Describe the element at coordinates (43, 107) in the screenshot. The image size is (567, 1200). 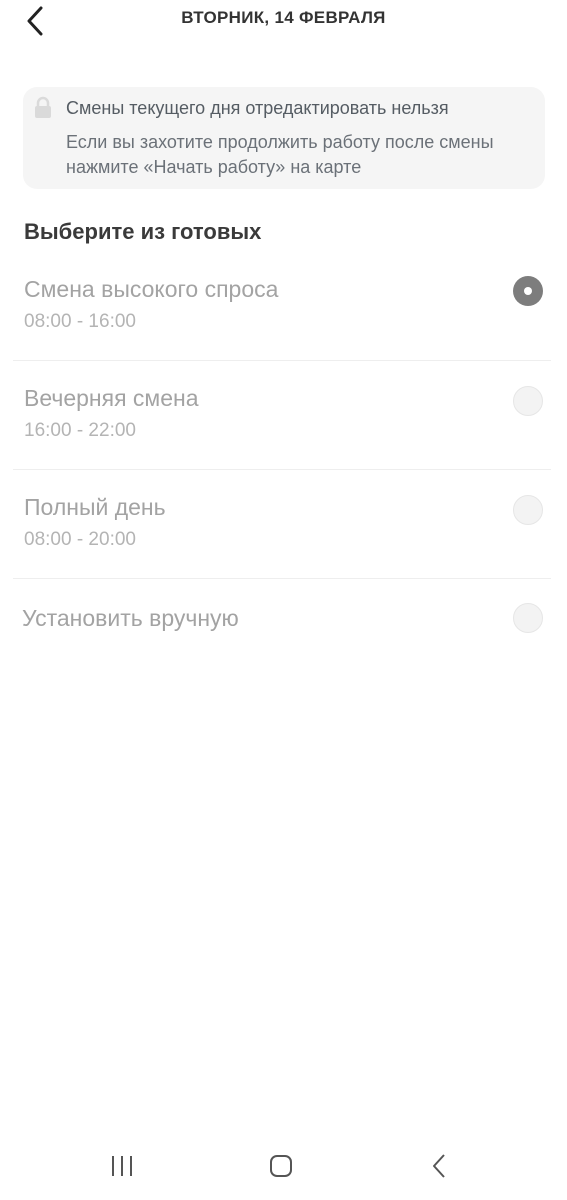
I see `lock-icon` at that location.